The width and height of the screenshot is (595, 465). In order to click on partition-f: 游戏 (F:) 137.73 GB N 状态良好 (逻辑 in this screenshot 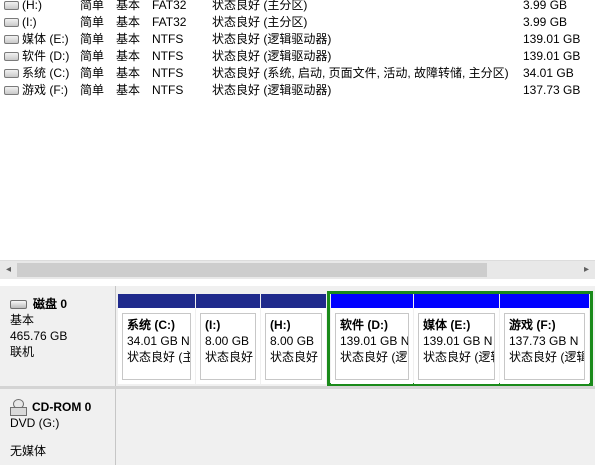, I will do `click(544, 339)`.